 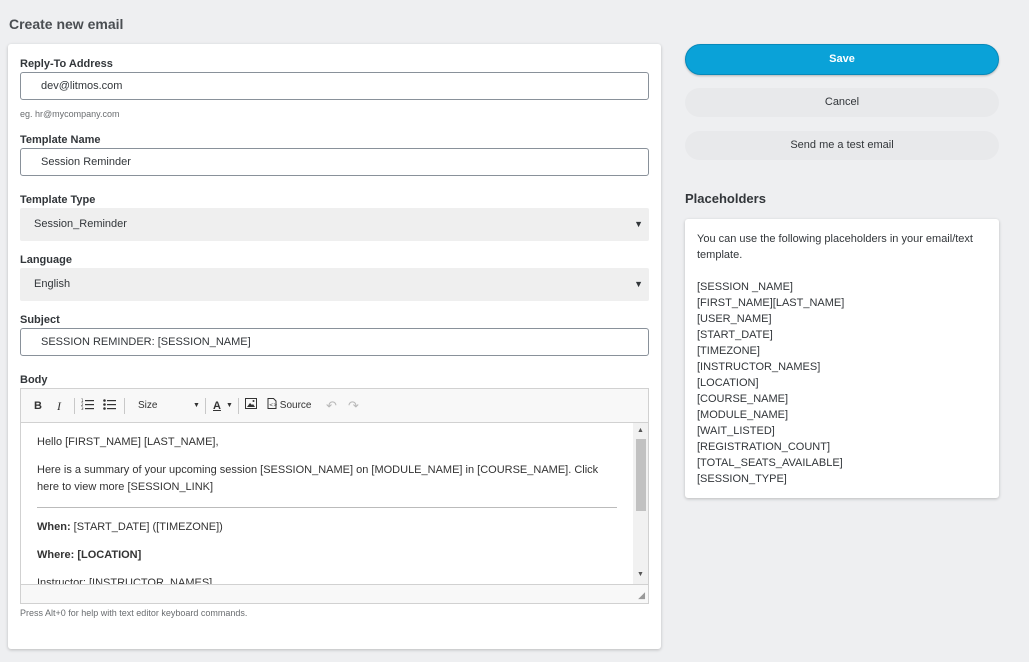 What do you see at coordinates (80, 224) in the screenshot?
I see `template-type-value: Session_Reminder` at bounding box center [80, 224].